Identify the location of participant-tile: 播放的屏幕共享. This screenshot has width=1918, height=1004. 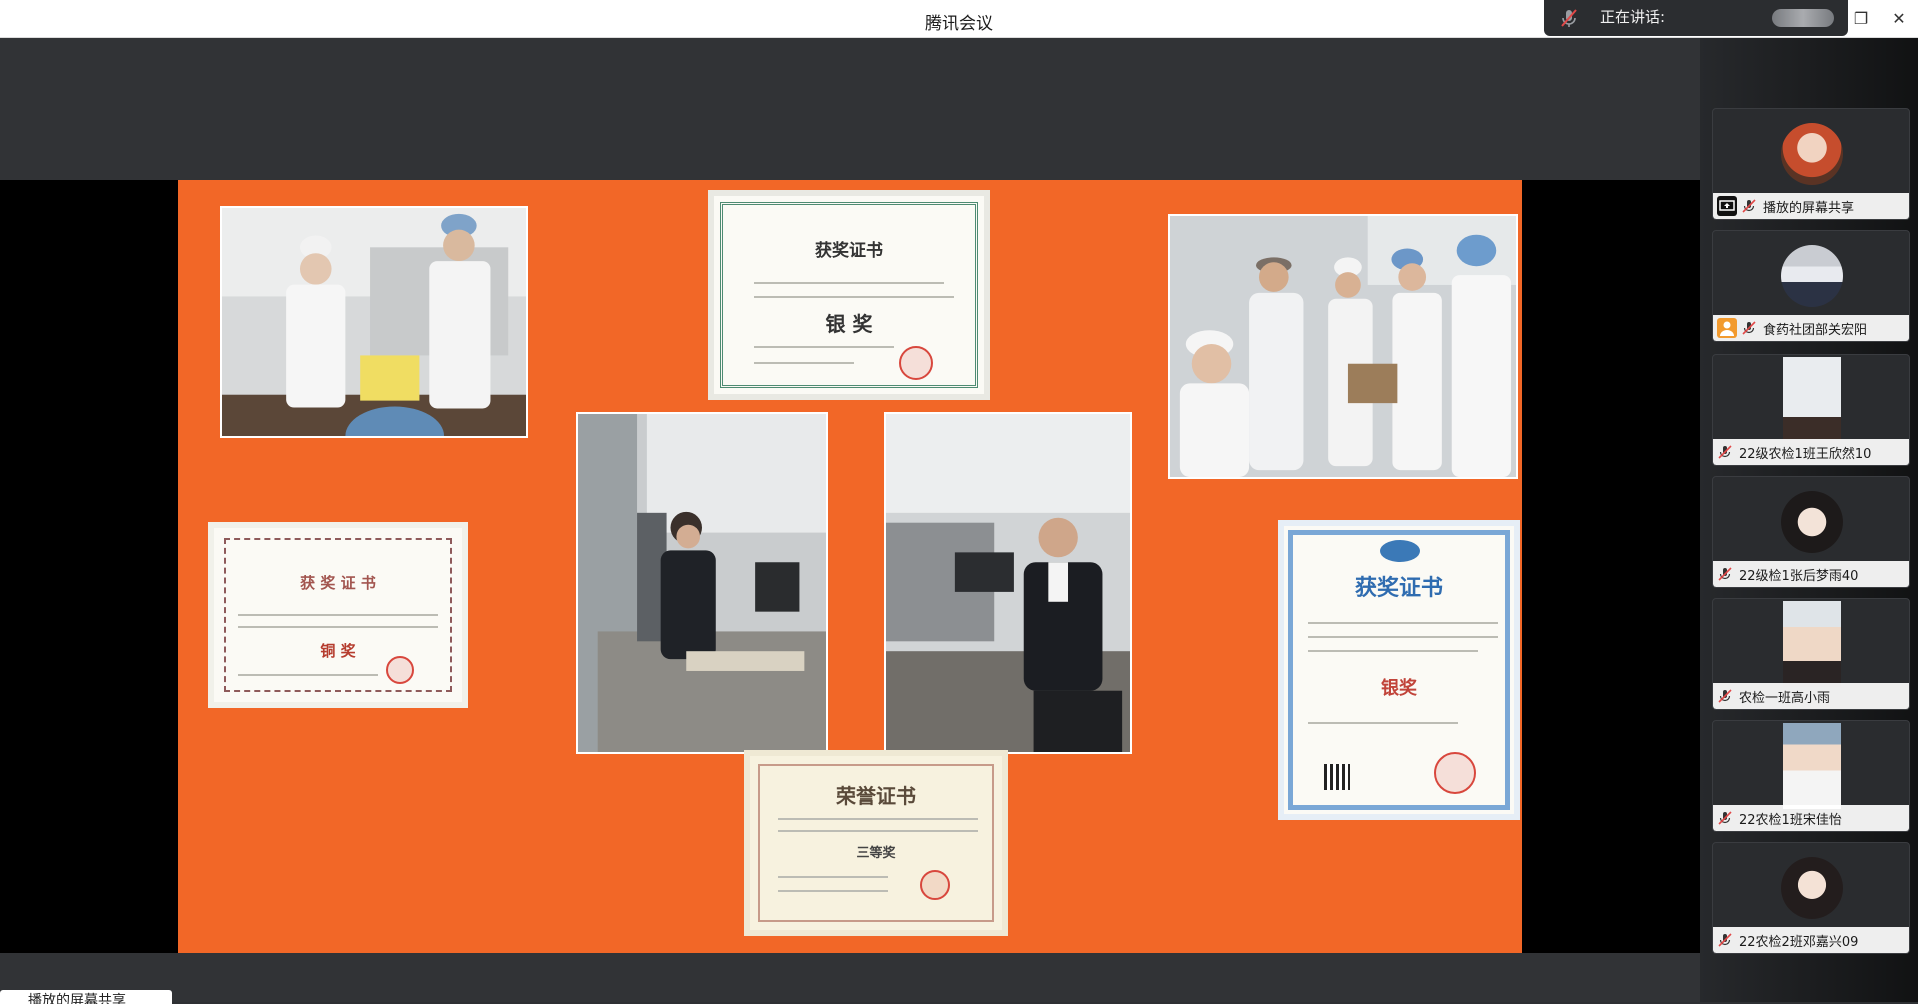
(1811, 164).